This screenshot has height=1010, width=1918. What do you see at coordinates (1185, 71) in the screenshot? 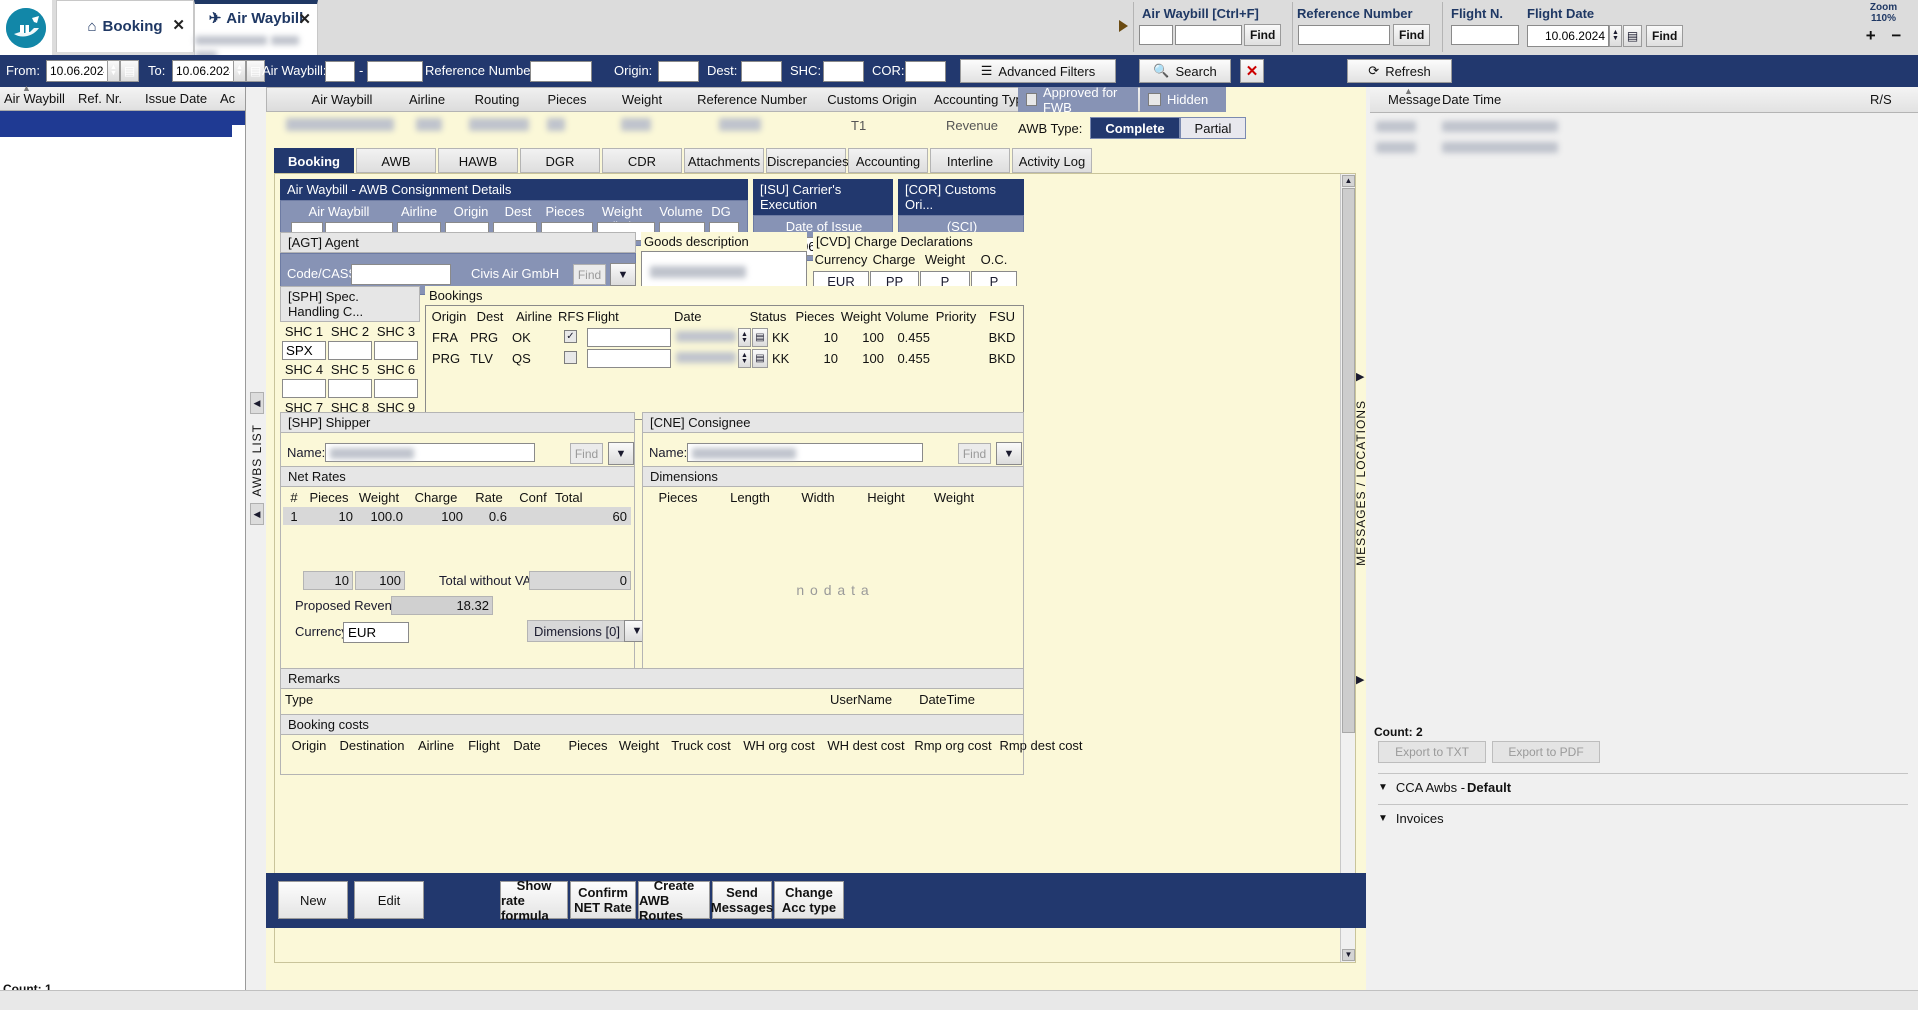
I see `search-button: 🔍 Search` at bounding box center [1185, 71].